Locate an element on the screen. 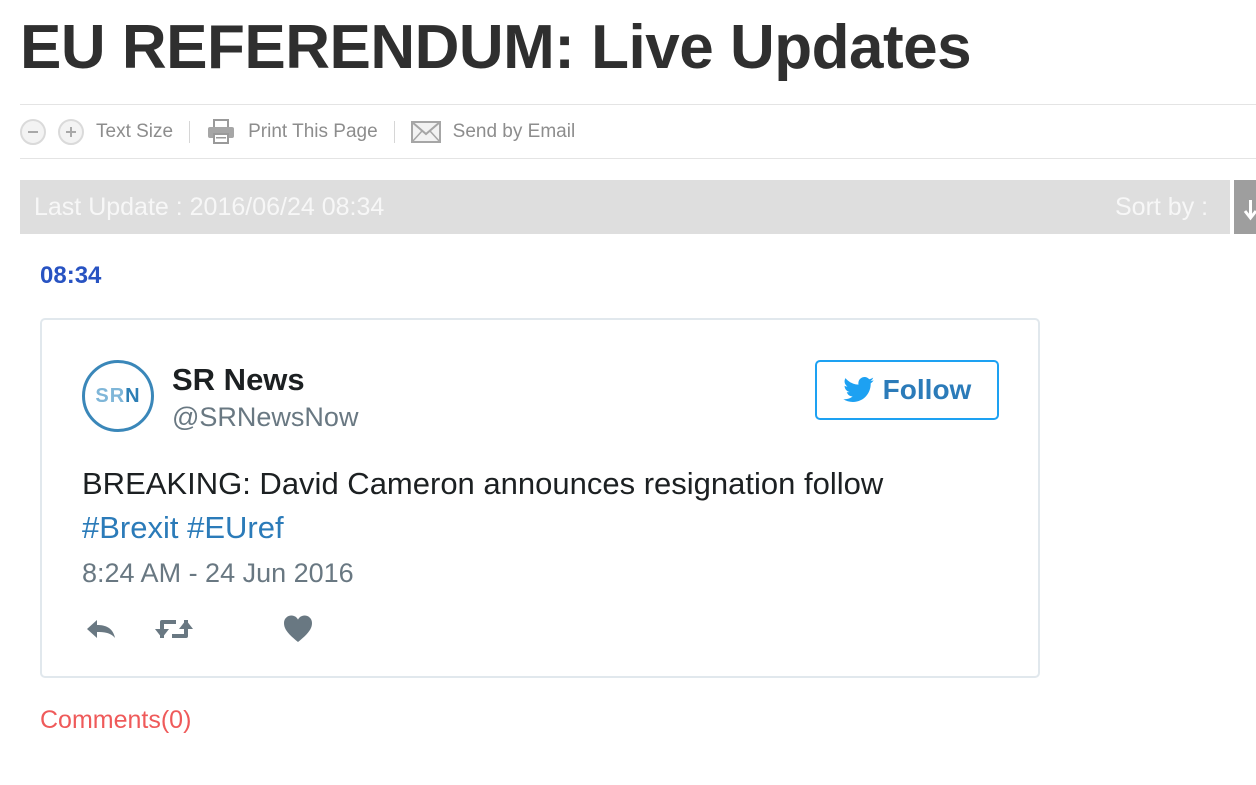 This screenshot has height=785, width=1256. twitter-bird-icon is located at coordinates (858, 389).